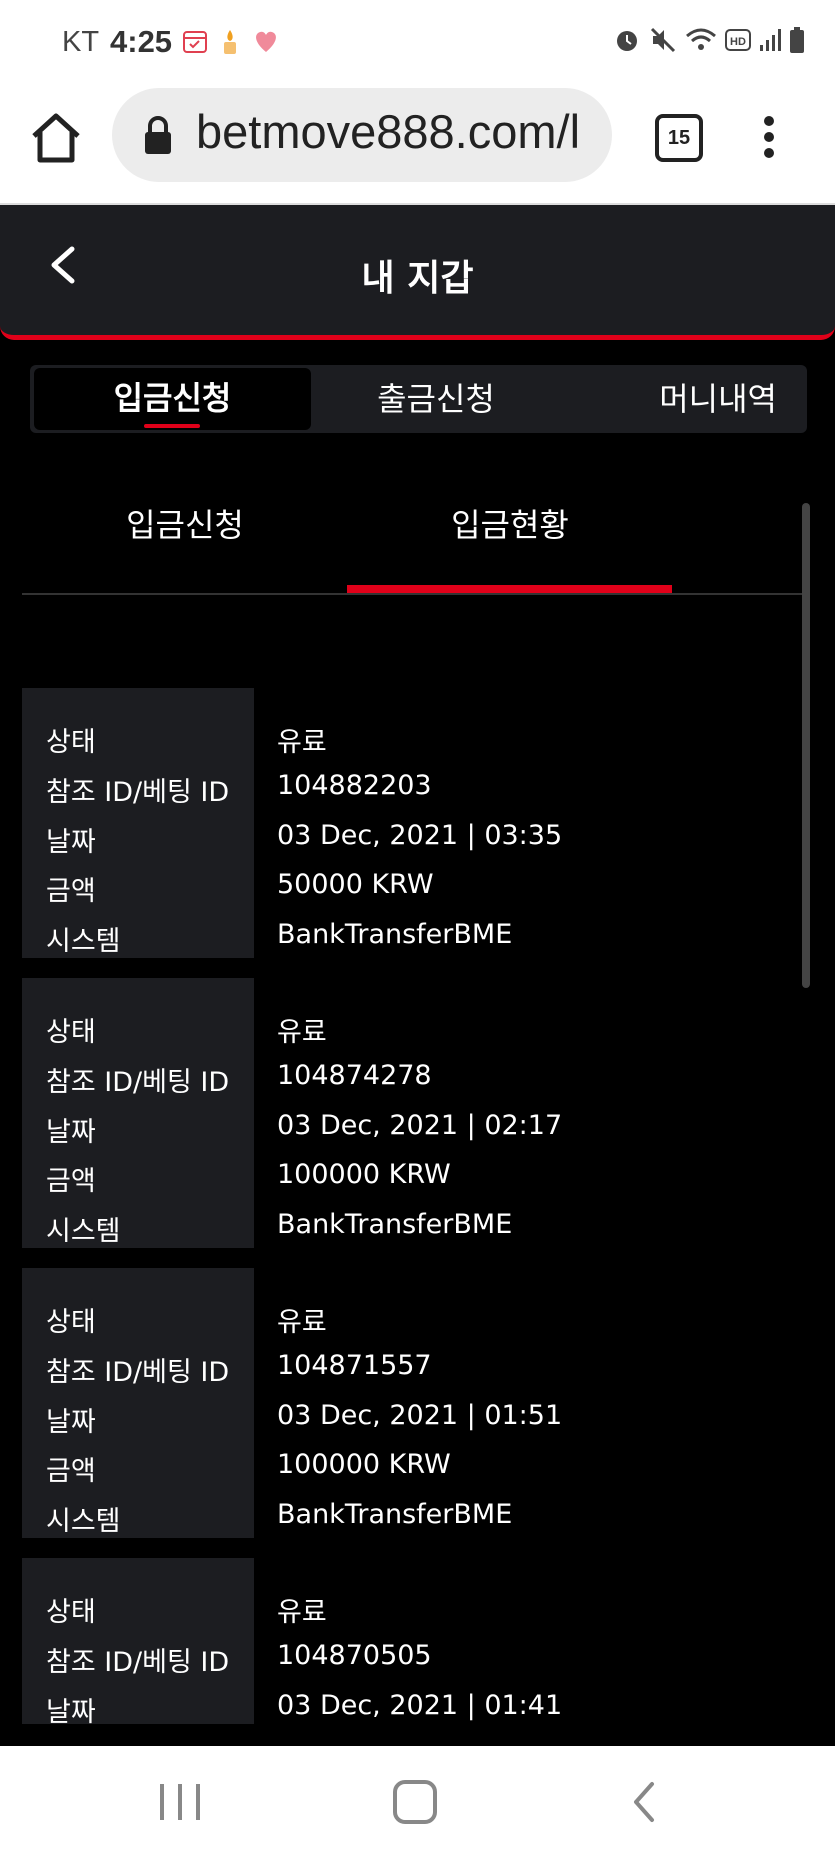  What do you see at coordinates (195, 42) in the screenshot?
I see `calendar-icon` at bounding box center [195, 42].